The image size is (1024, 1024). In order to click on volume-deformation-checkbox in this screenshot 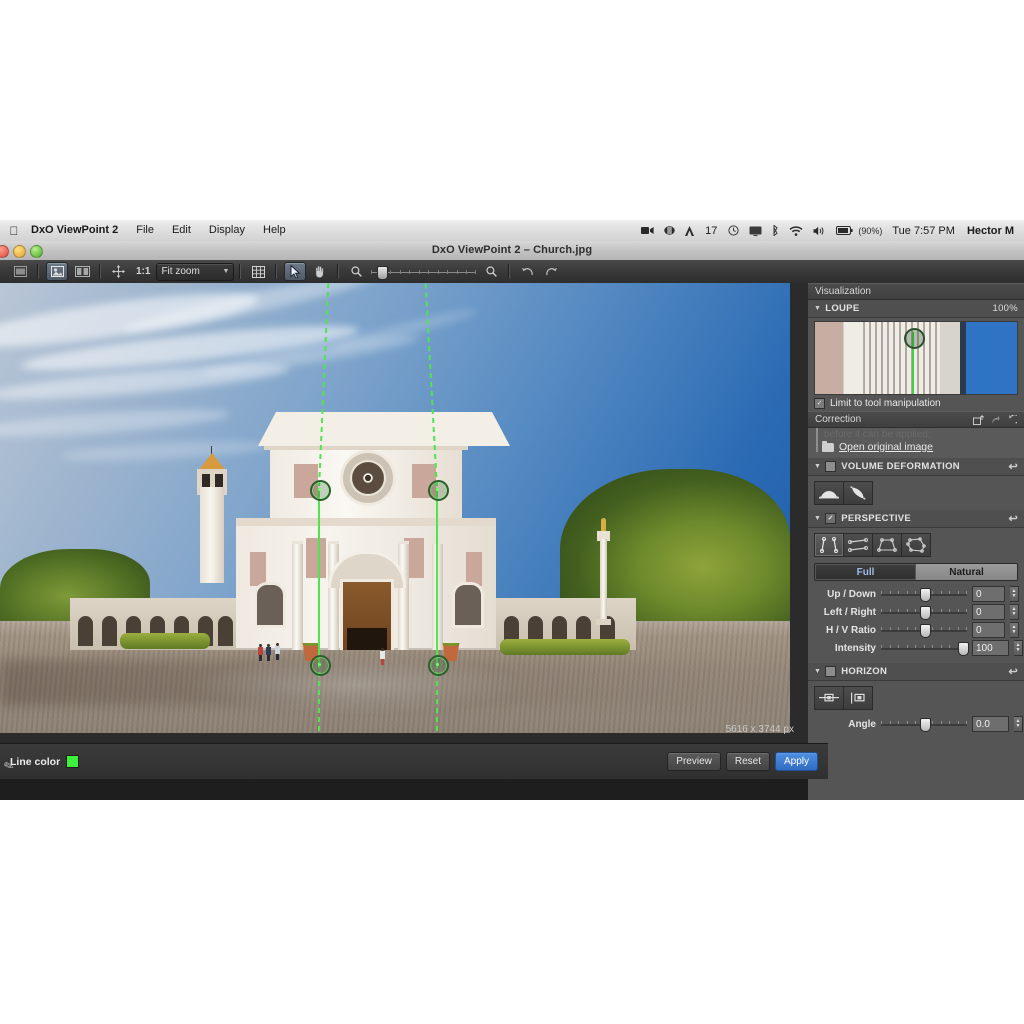, I will do `click(831, 466)`.